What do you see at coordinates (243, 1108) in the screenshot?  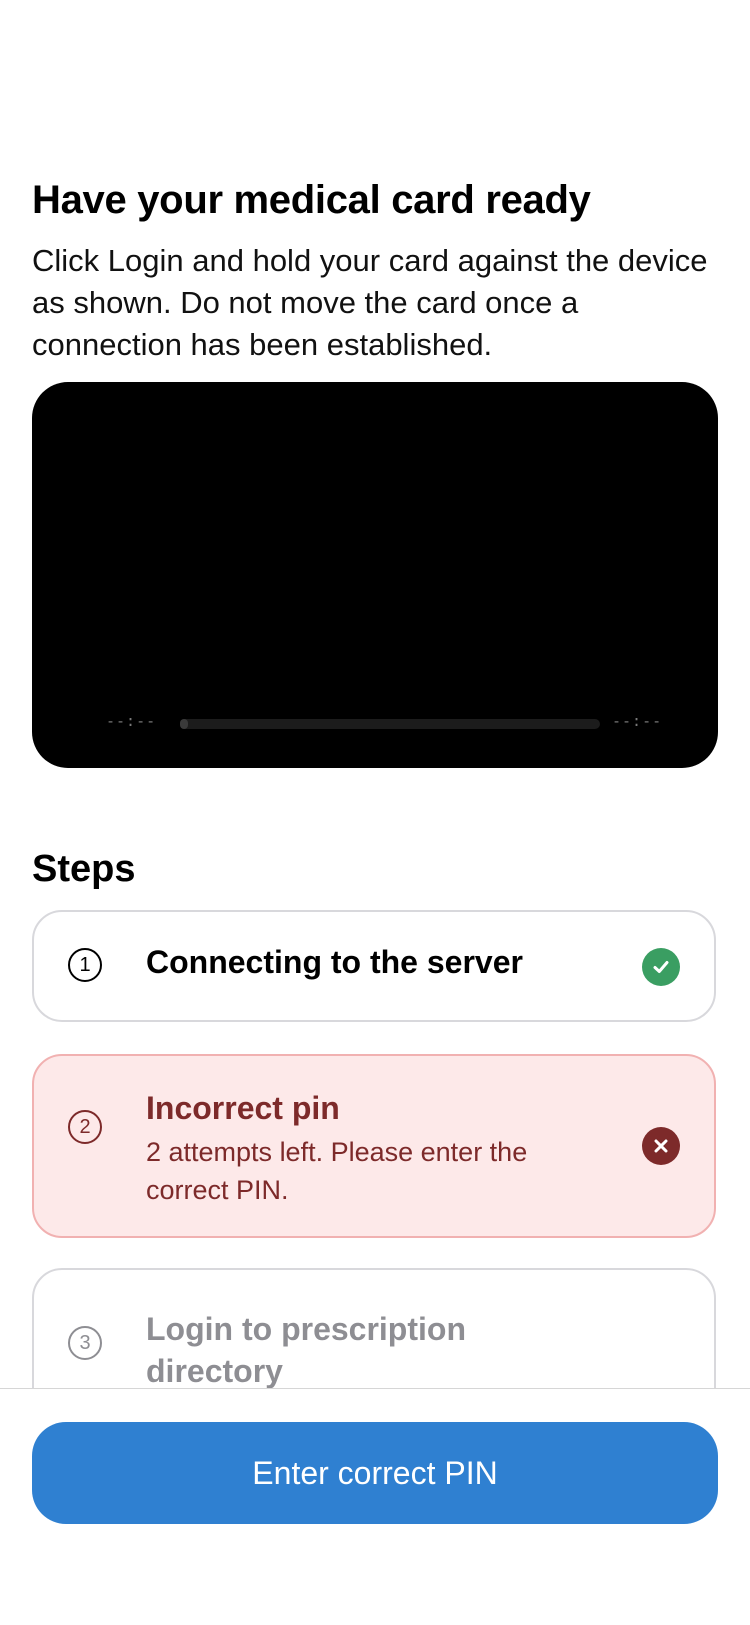 I see `step-label: Incorrect pin` at bounding box center [243, 1108].